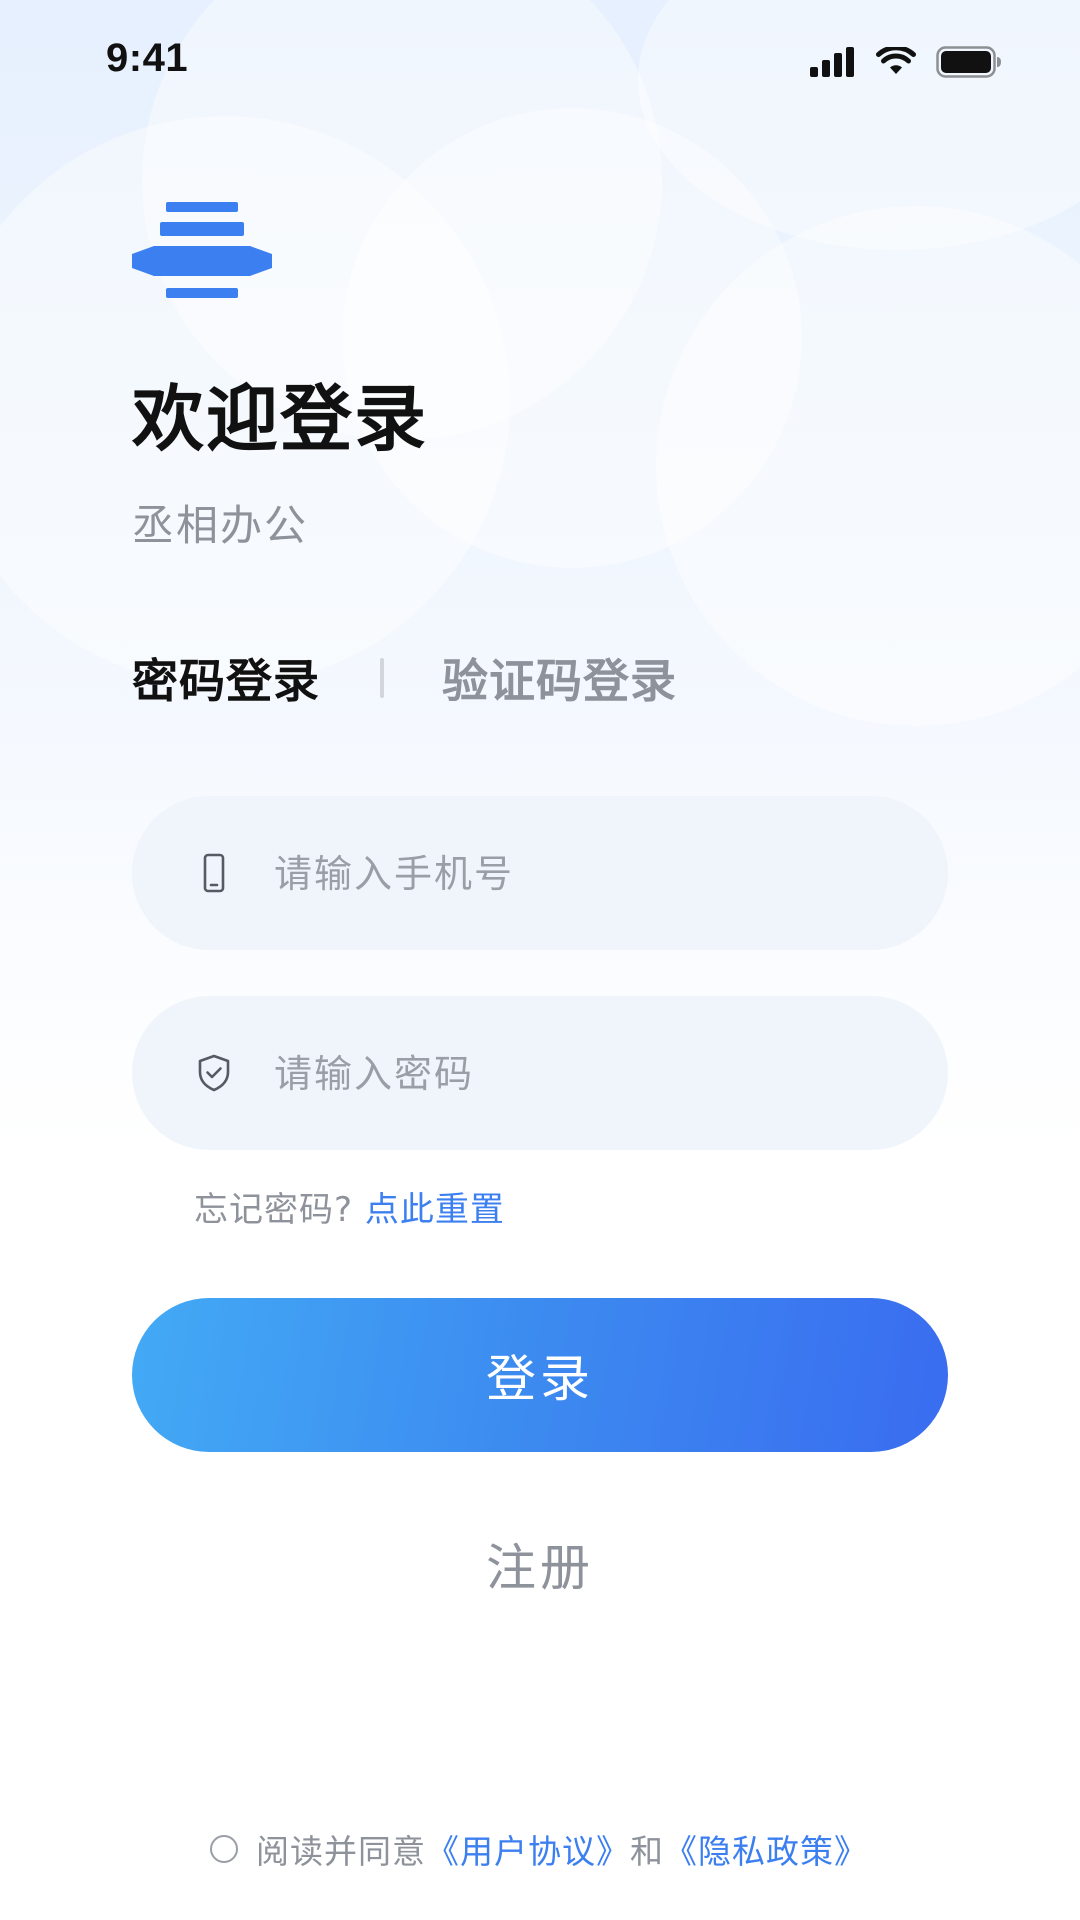 This screenshot has height=1920, width=1080. What do you see at coordinates (832, 62) in the screenshot?
I see `signal-icon` at bounding box center [832, 62].